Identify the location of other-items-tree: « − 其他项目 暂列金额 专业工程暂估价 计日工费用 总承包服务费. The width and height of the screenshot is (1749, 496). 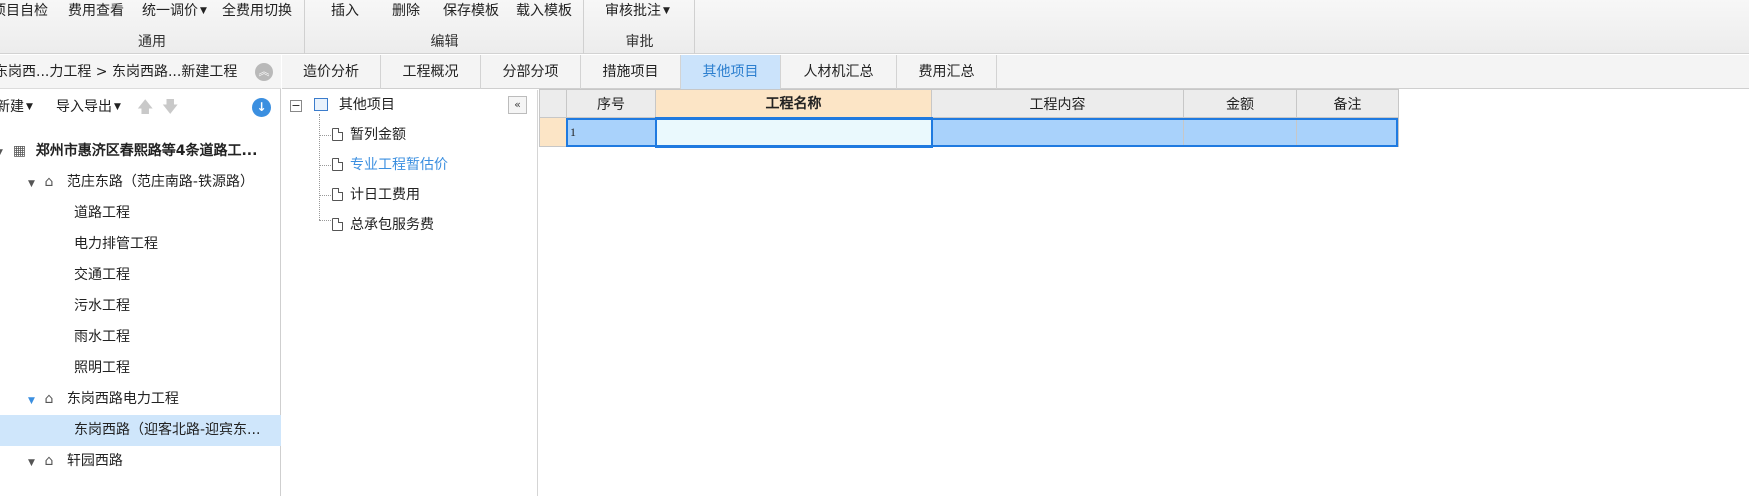
(410, 293).